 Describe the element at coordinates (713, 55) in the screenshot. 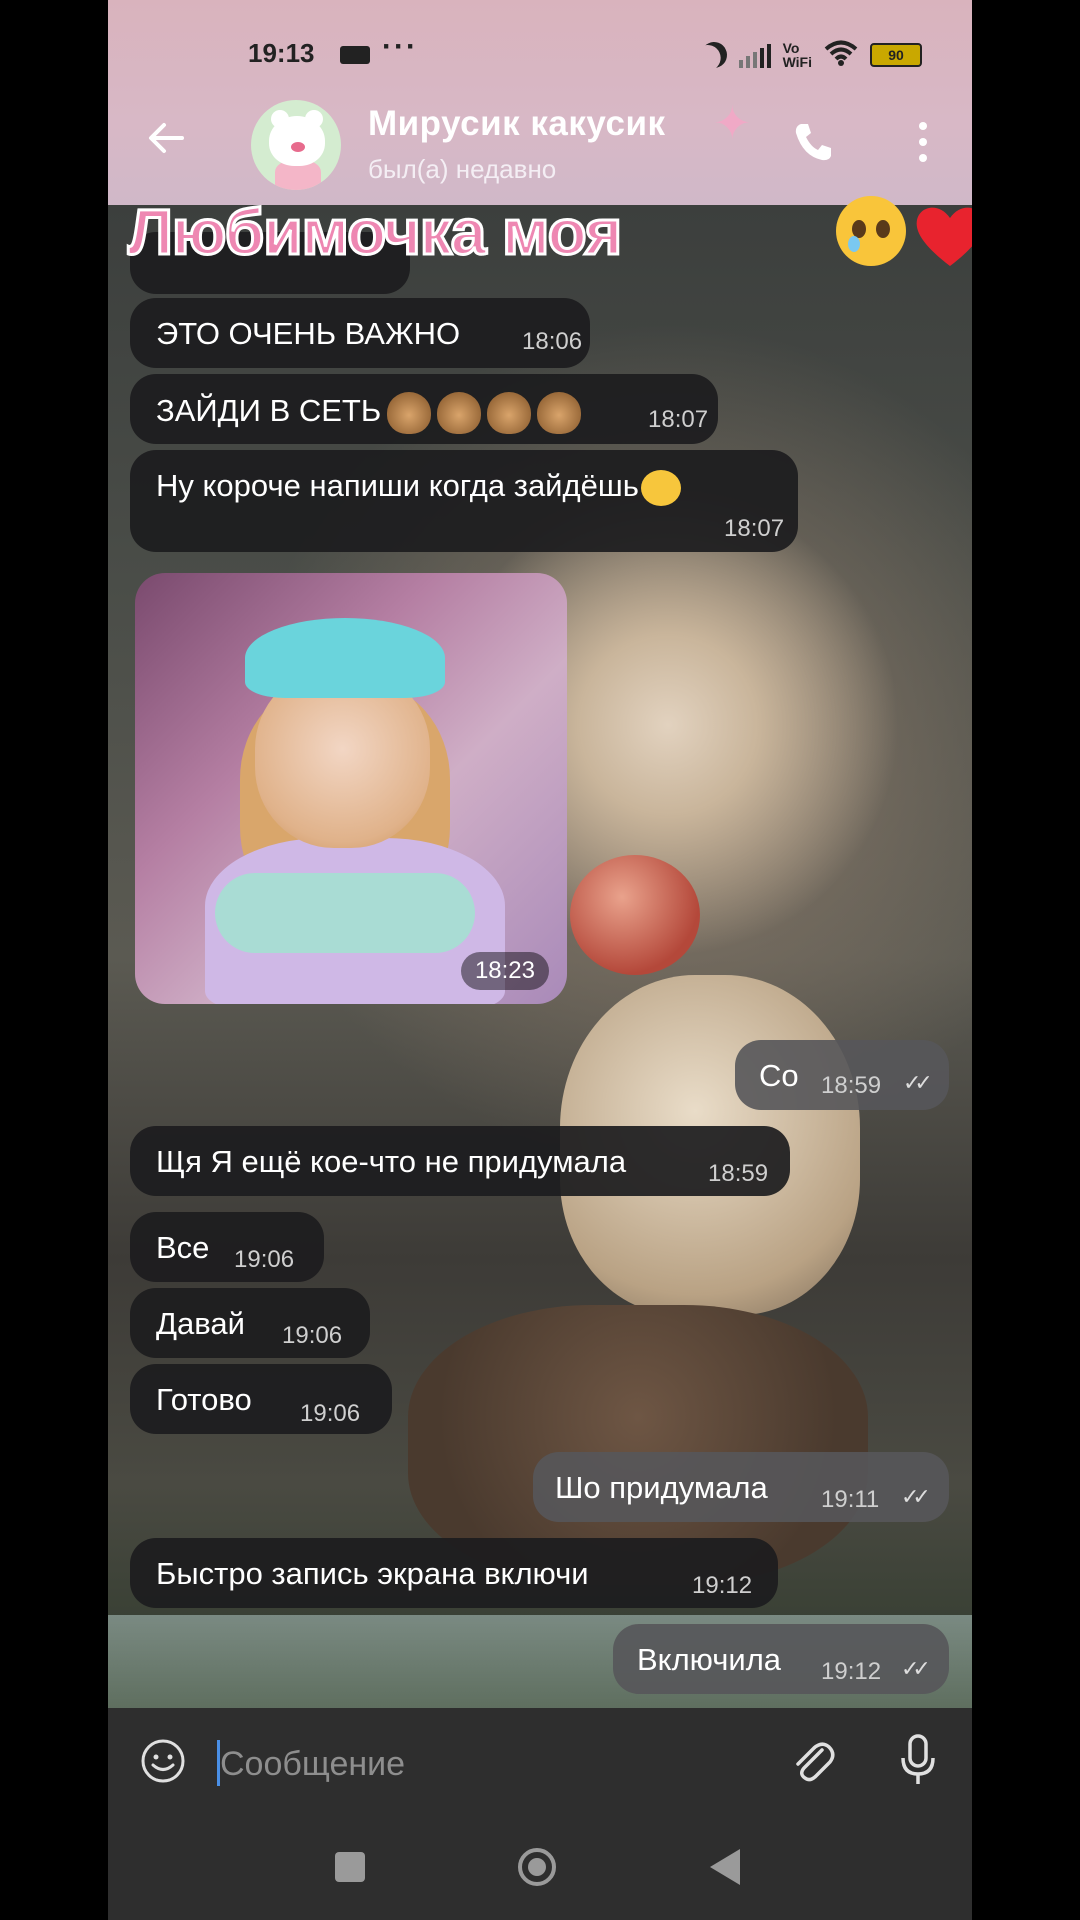

I see `do-not-disturb-icon` at that location.